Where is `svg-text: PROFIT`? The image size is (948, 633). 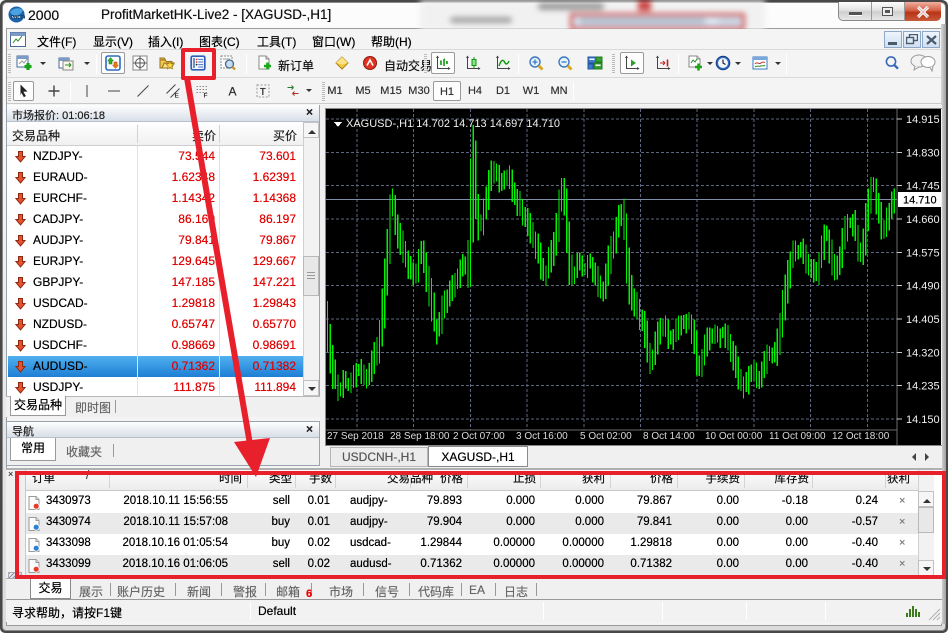
svg-text: PROFIT is located at coordinates (18, 17).